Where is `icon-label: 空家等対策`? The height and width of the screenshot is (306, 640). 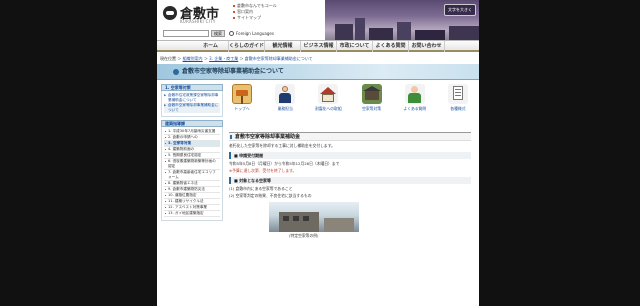 icon-label: 空家等対策 is located at coordinates (372, 108).